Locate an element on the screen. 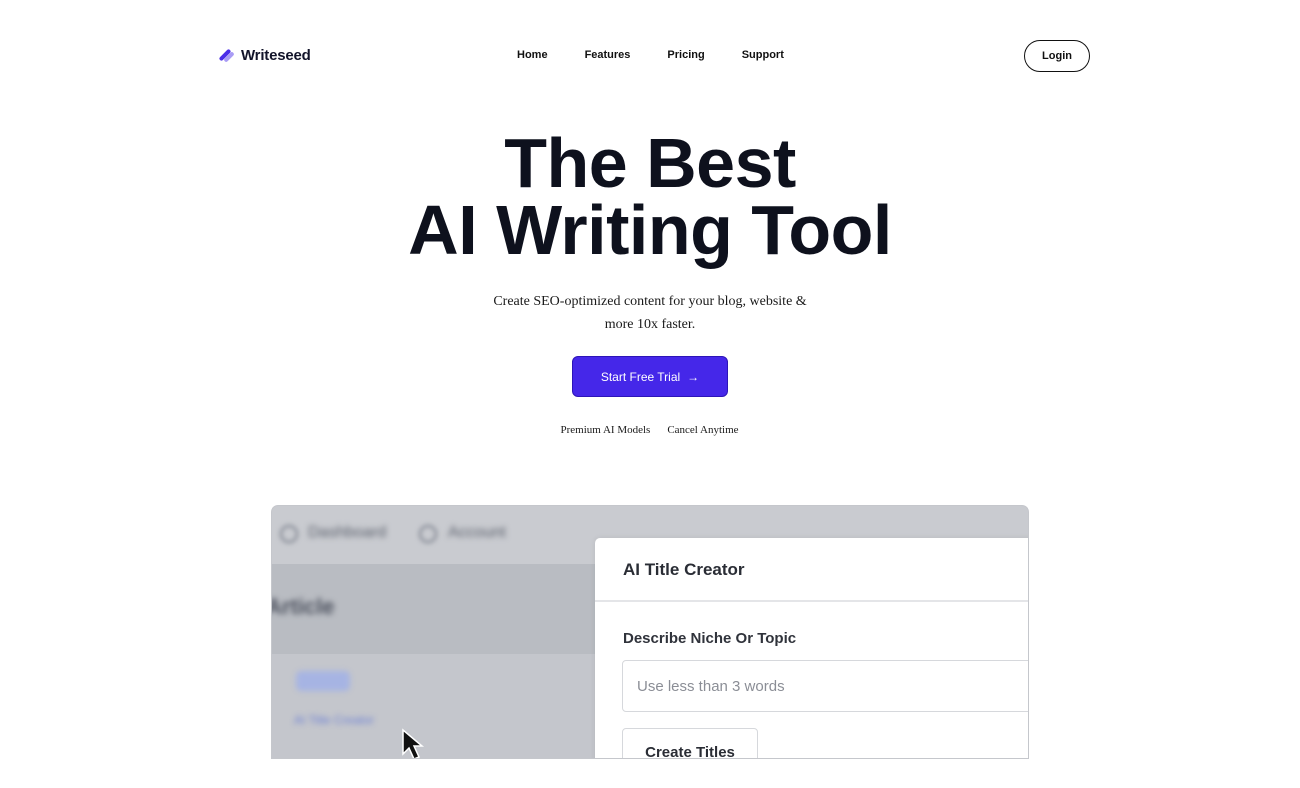 The image size is (1300, 788). panel-title: AI Title Creator is located at coordinates (684, 569).